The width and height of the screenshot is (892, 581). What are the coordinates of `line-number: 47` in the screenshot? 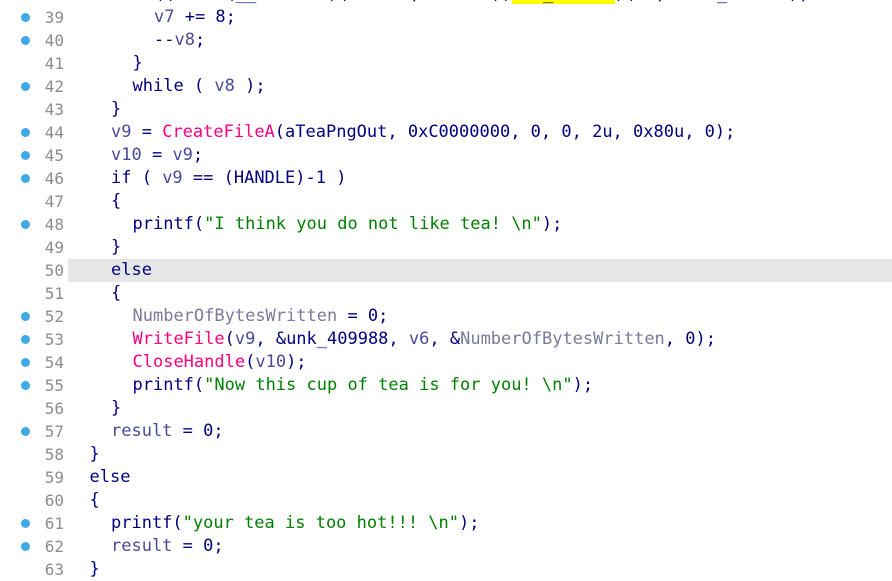 It's located at (54, 201).